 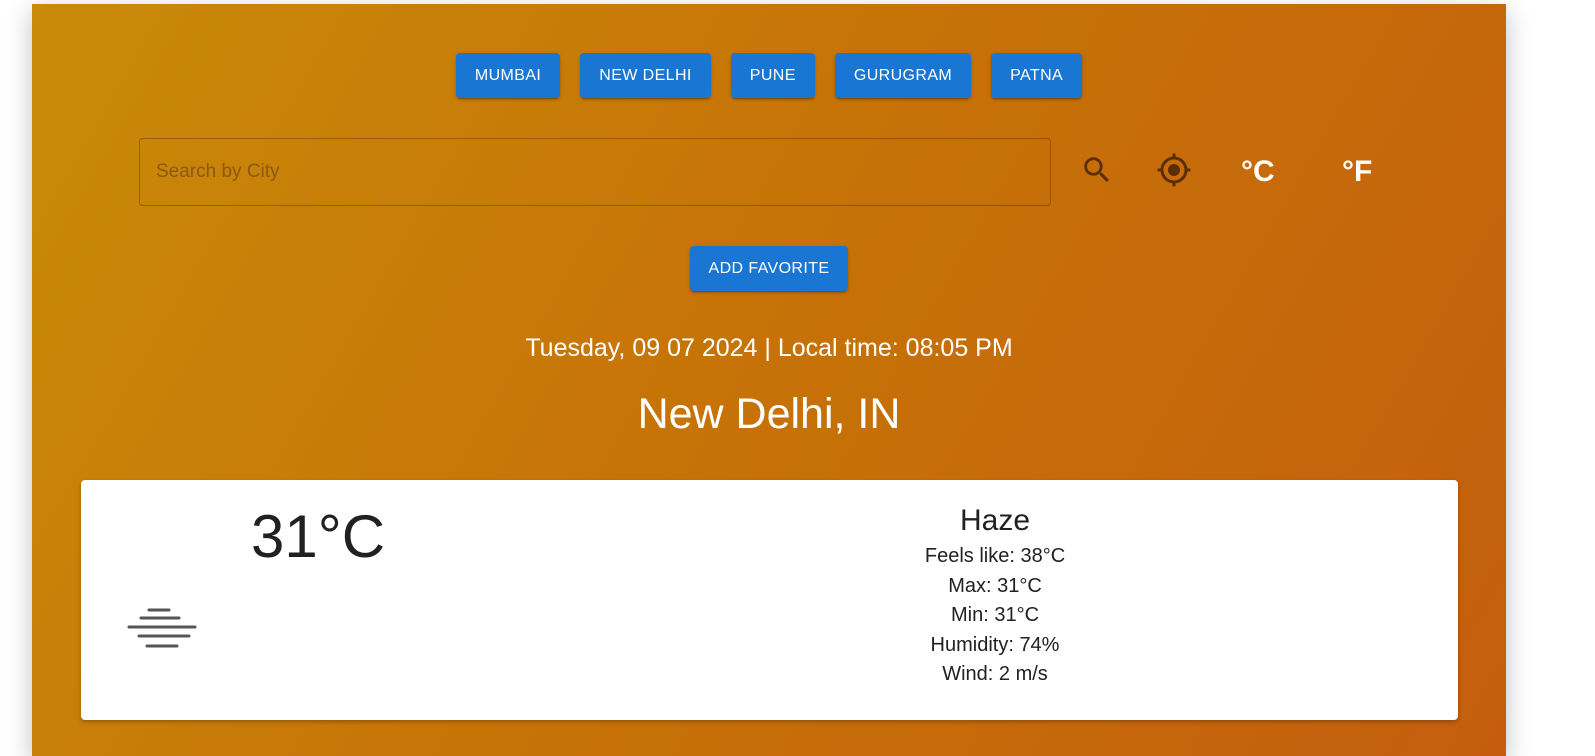 I want to click on city-button-pune: PUNE, so click(x=772, y=75).